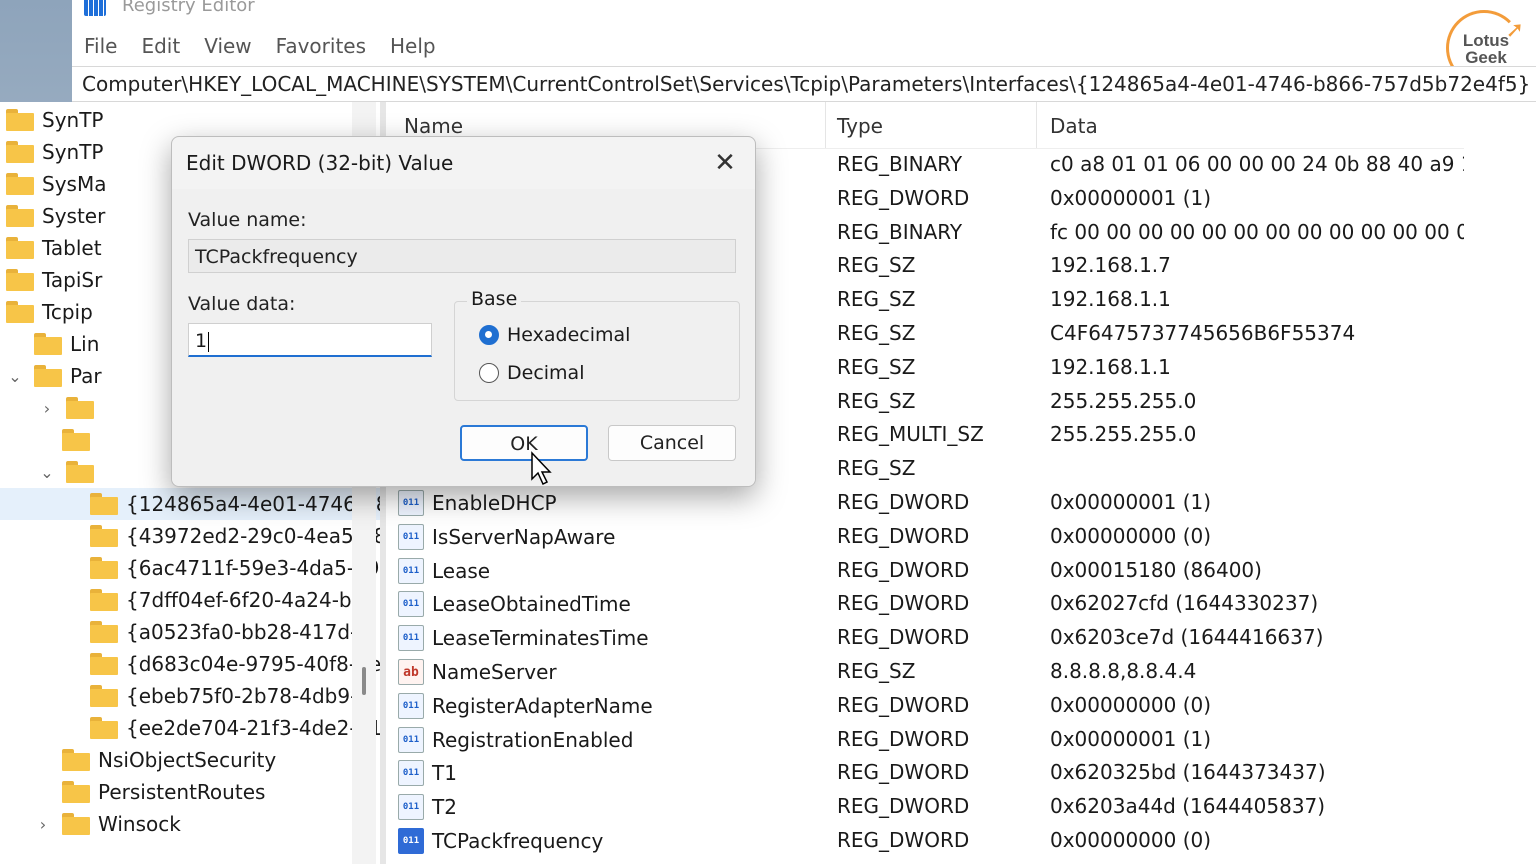  Describe the element at coordinates (477, 503) in the screenshot. I see `value-name-cell: 011 EnableDHCP` at that location.